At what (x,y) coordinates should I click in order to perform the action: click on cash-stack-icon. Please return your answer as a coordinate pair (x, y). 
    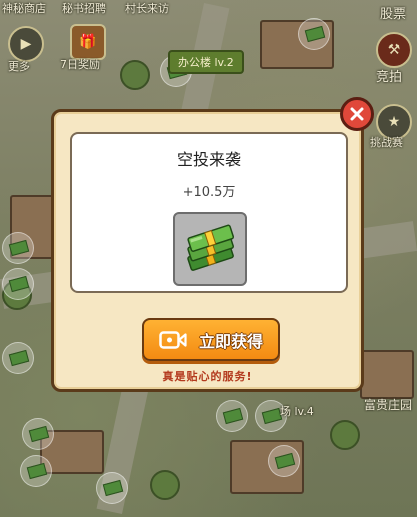
    Looking at the image, I should click on (211, 247).